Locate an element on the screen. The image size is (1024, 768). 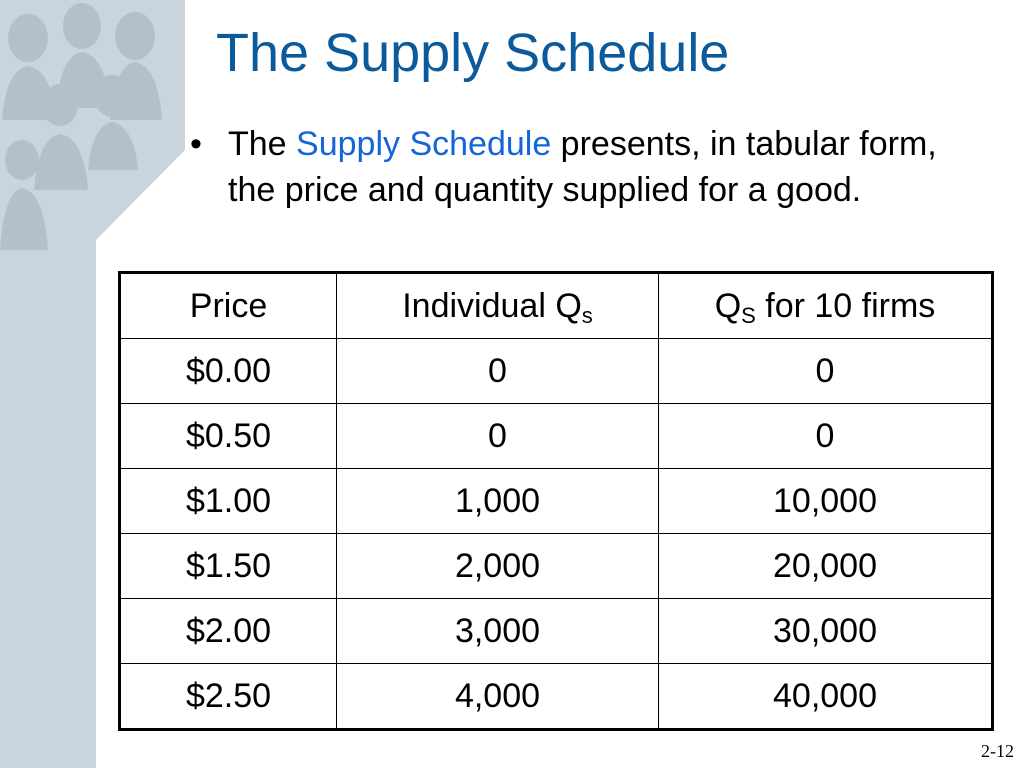
cell-qs-10-firms: 20,000 is located at coordinates (825, 566).